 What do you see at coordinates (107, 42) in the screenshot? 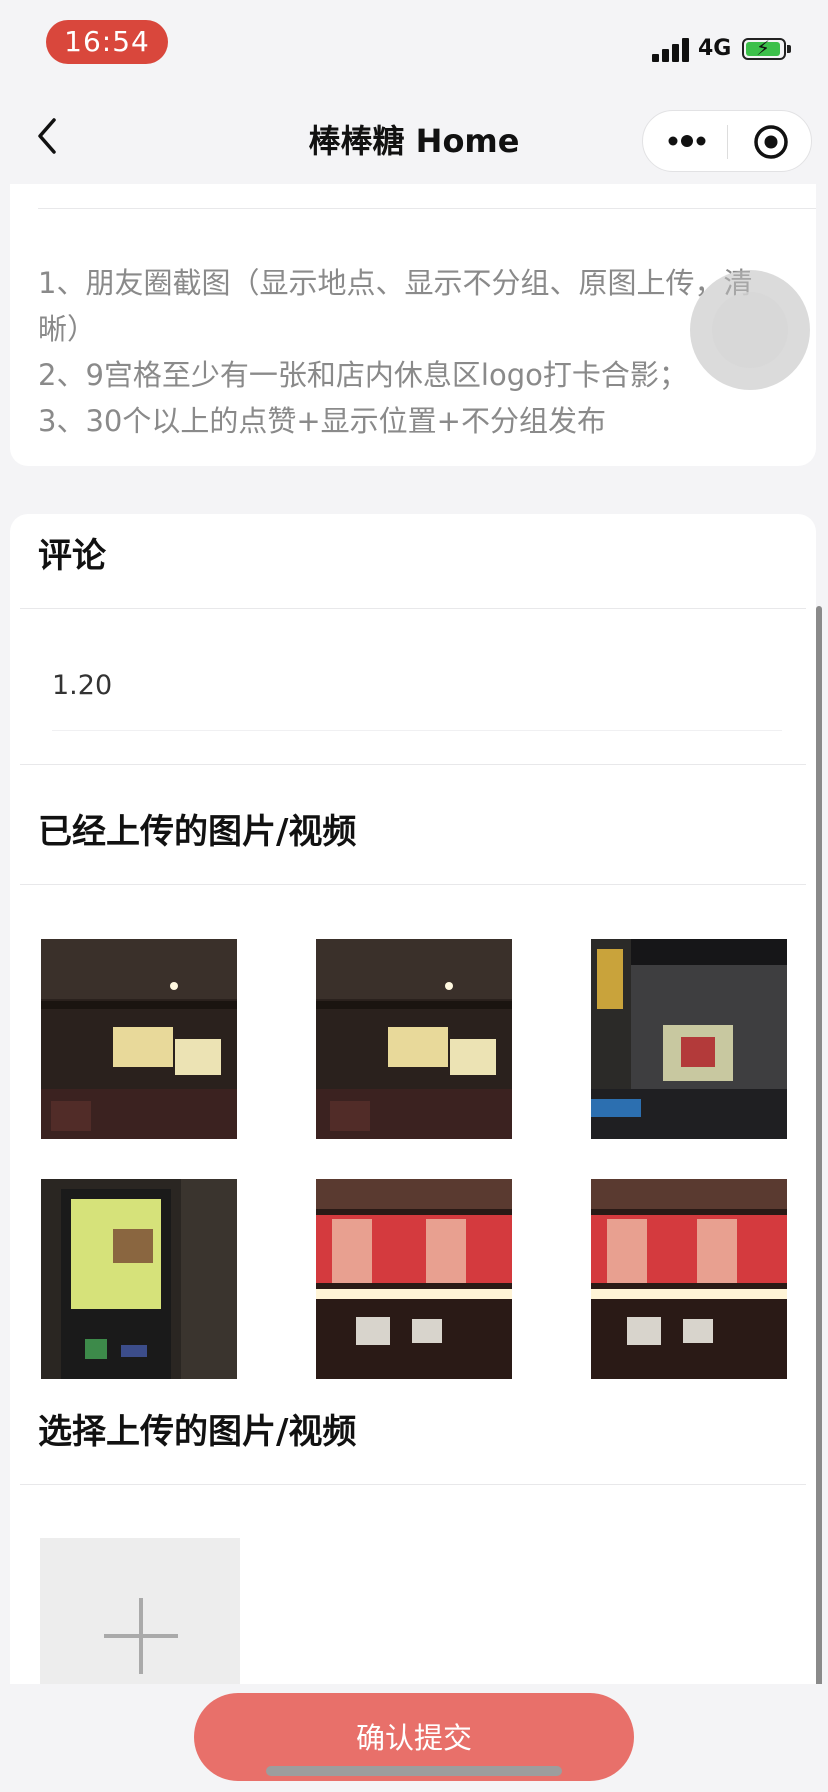
I see `status-time: 16:54` at bounding box center [107, 42].